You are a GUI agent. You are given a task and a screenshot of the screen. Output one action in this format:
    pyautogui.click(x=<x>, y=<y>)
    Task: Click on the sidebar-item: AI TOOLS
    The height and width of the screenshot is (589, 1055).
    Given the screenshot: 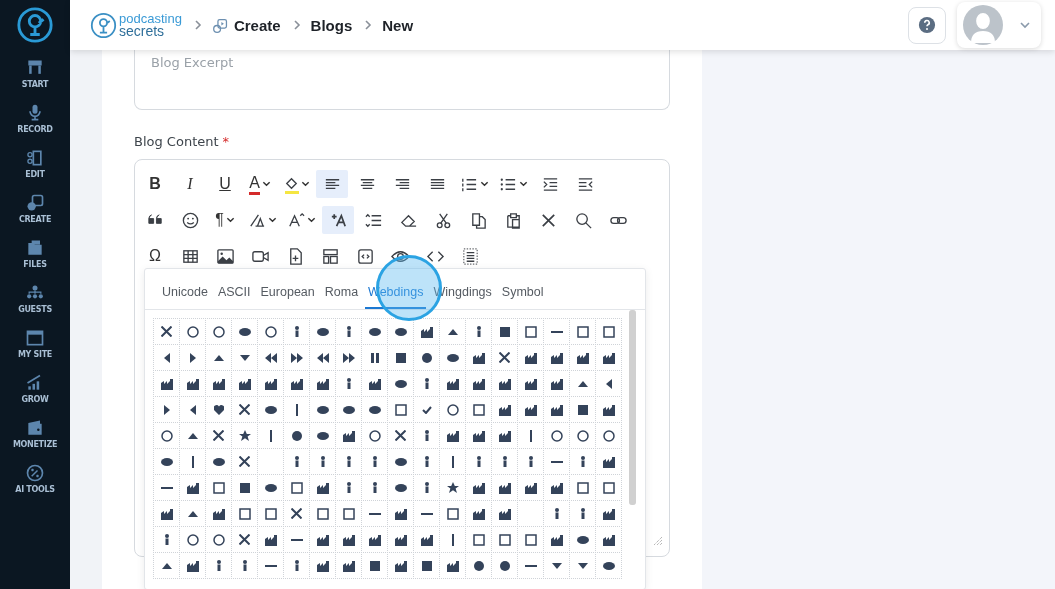 What is the action you would take?
    pyautogui.click(x=35, y=485)
    